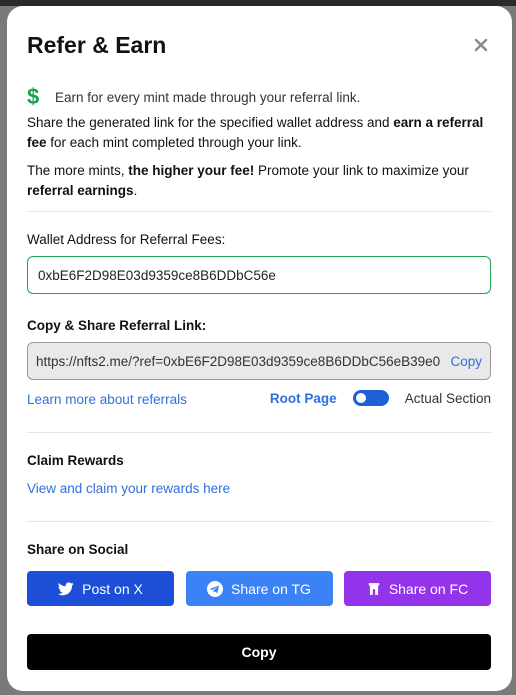 This screenshot has height=695, width=516. I want to click on farcaster-icon, so click(374, 588).